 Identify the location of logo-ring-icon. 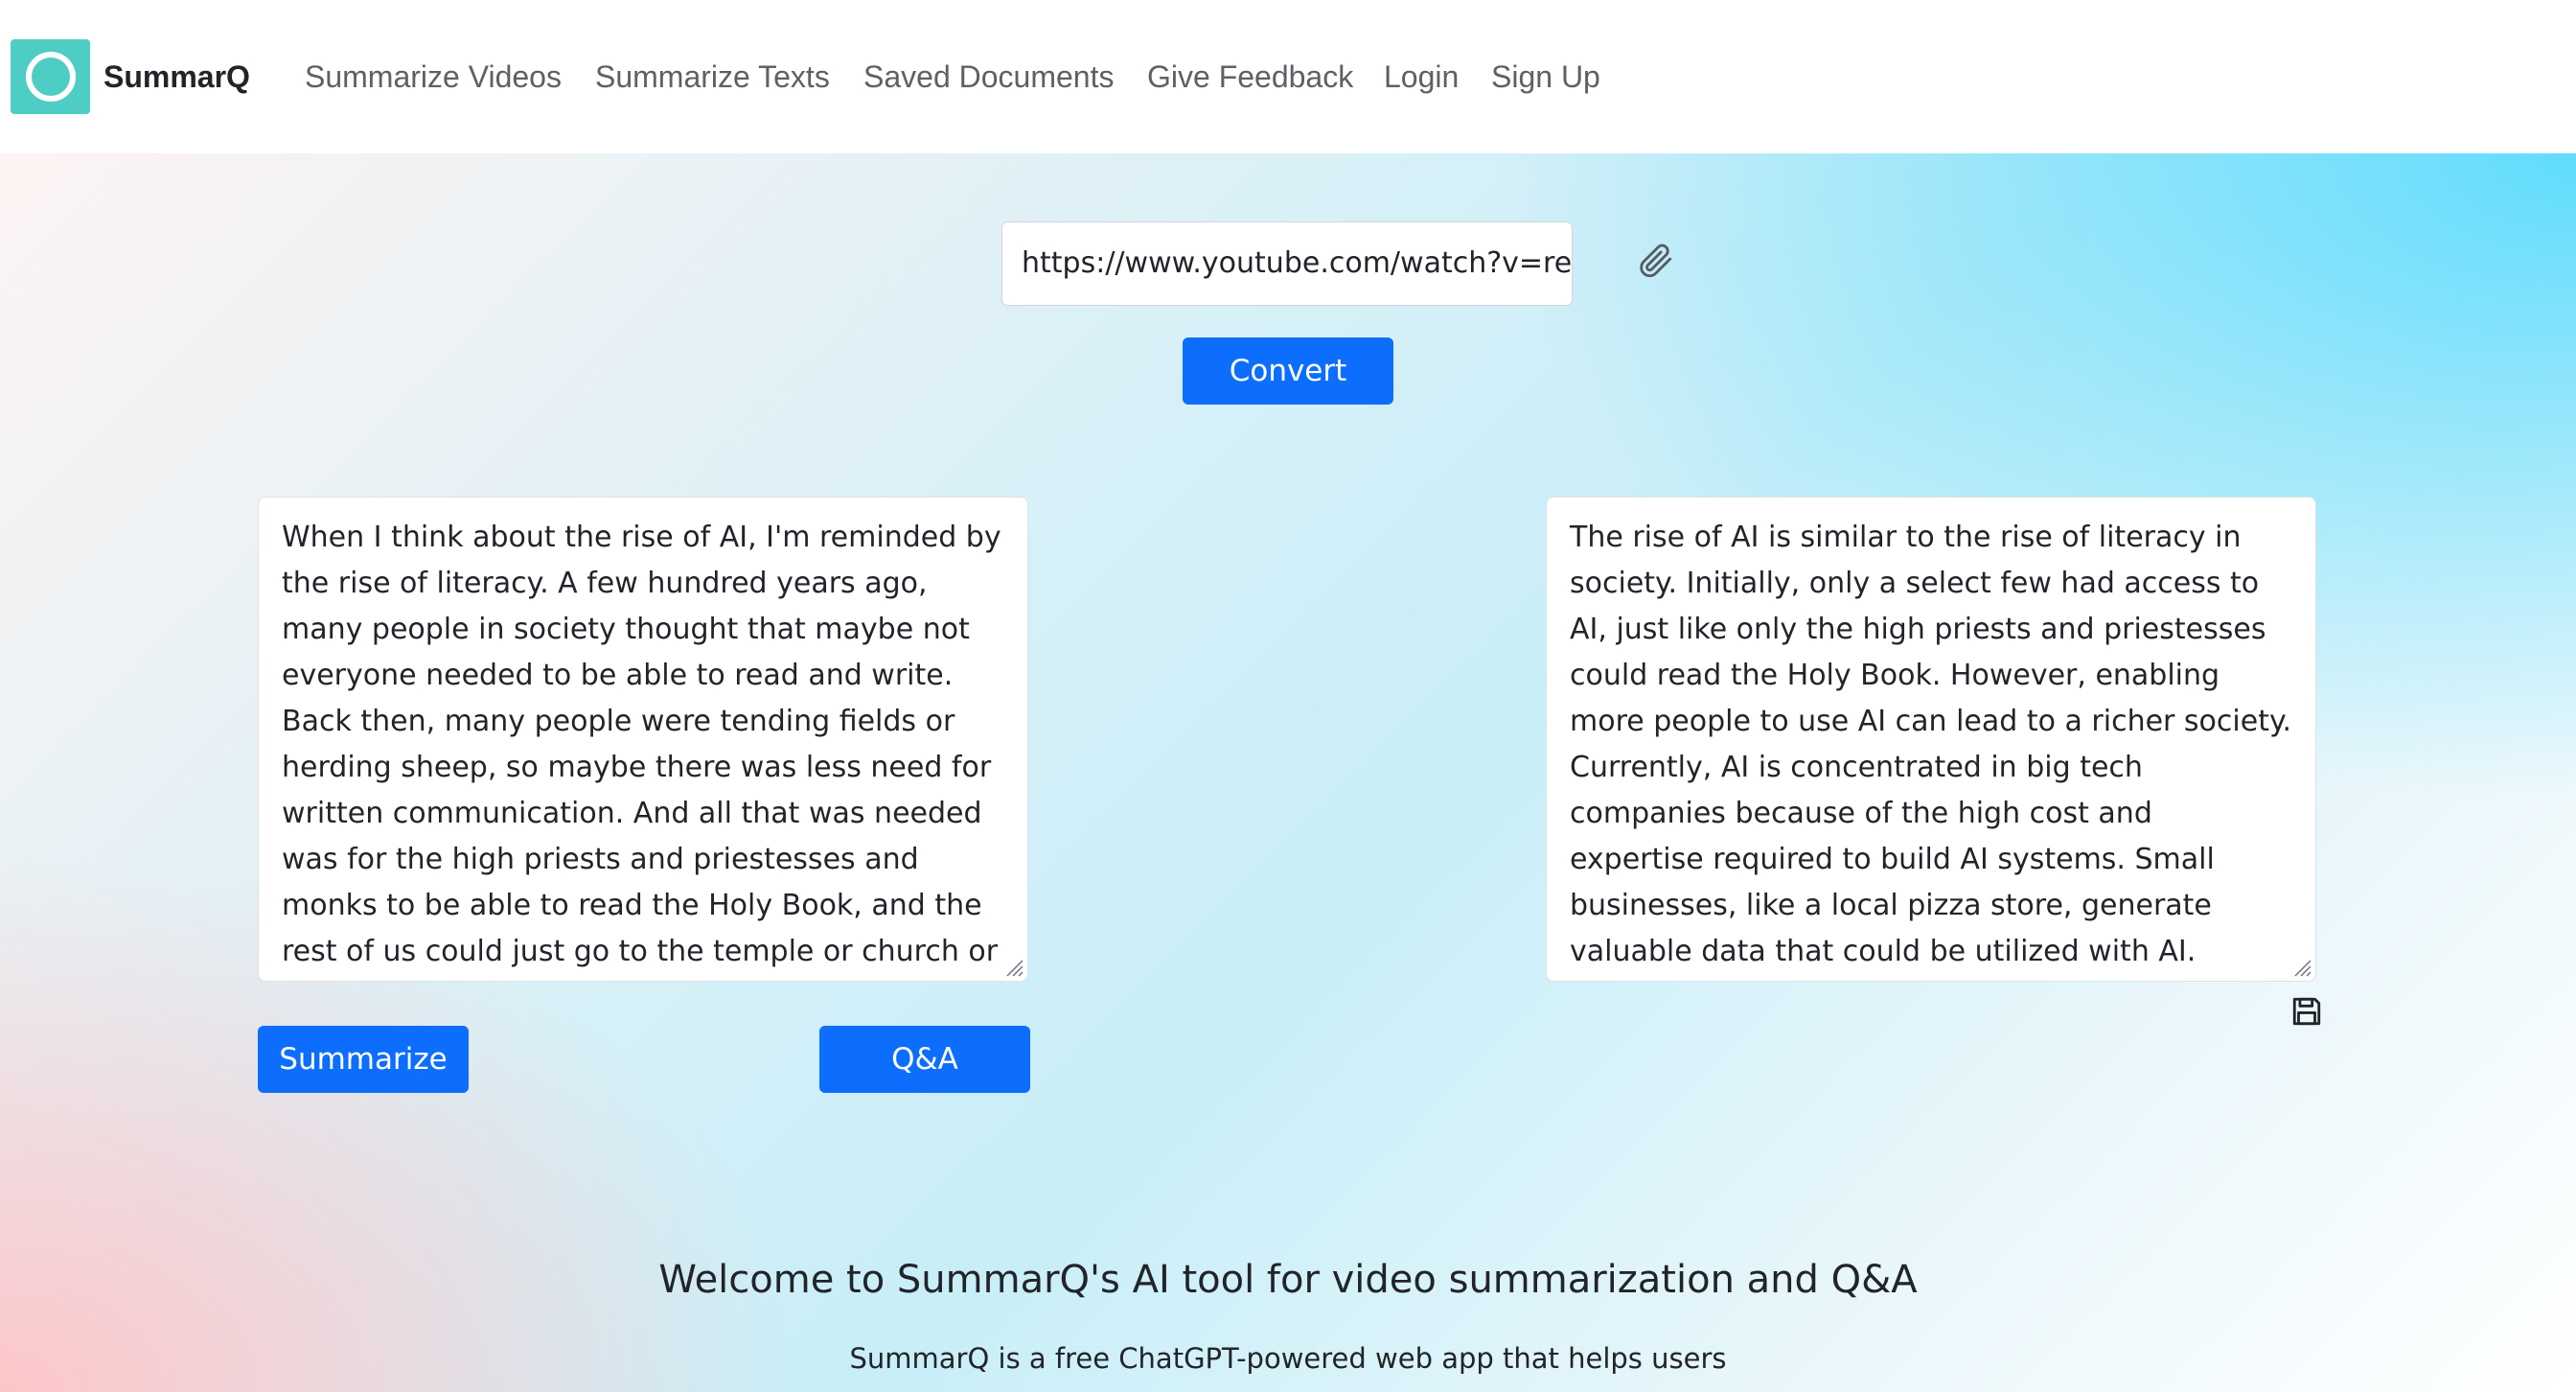
(51, 77).